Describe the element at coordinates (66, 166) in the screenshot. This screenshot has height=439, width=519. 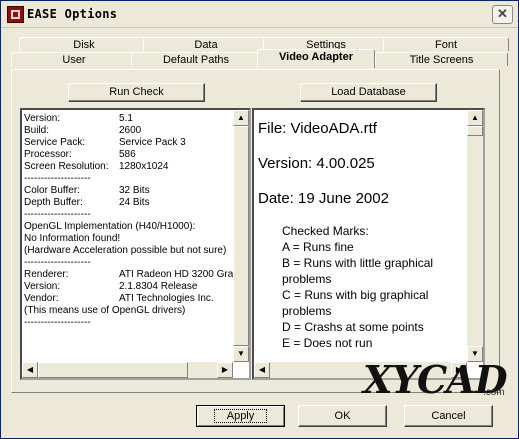
I see `resolution-label: Screen Resolution:` at that location.